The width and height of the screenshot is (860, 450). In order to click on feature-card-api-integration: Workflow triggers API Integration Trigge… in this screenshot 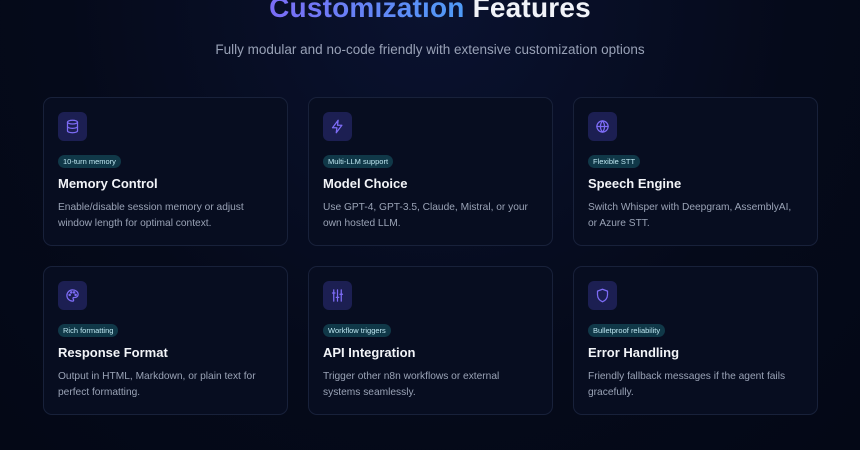, I will do `click(430, 340)`.